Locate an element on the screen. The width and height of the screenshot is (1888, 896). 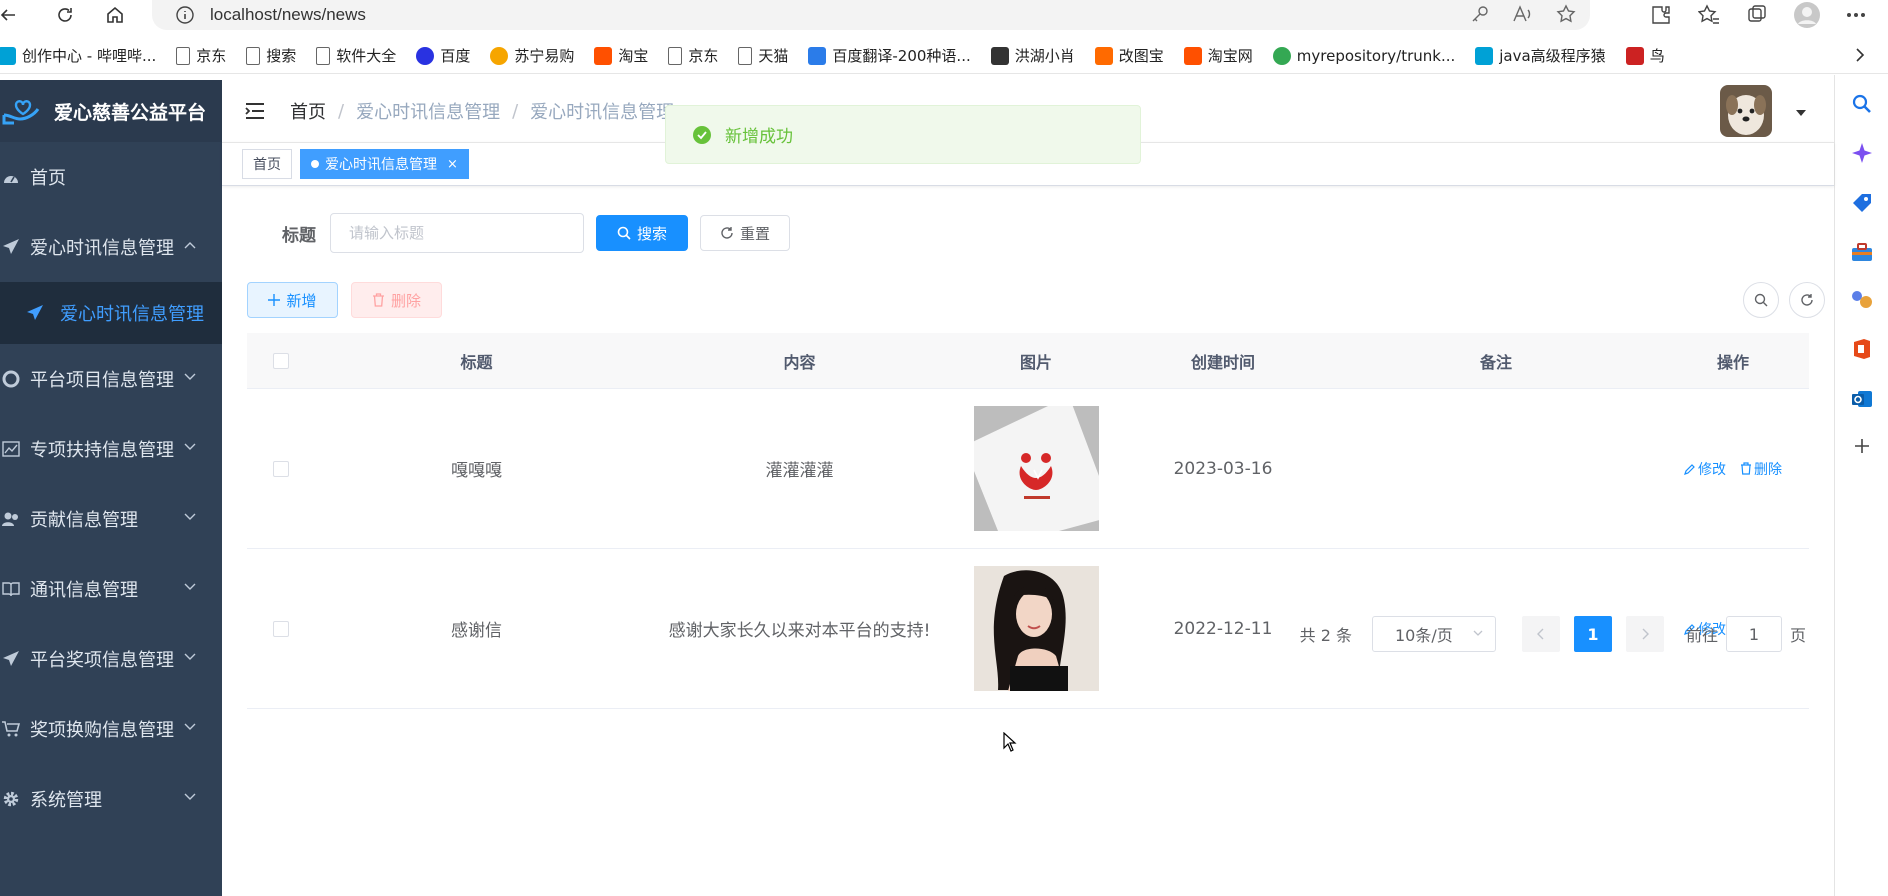
sidebar-subitem-active: 爱心时讯信息管理 is located at coordinates (111, 313).